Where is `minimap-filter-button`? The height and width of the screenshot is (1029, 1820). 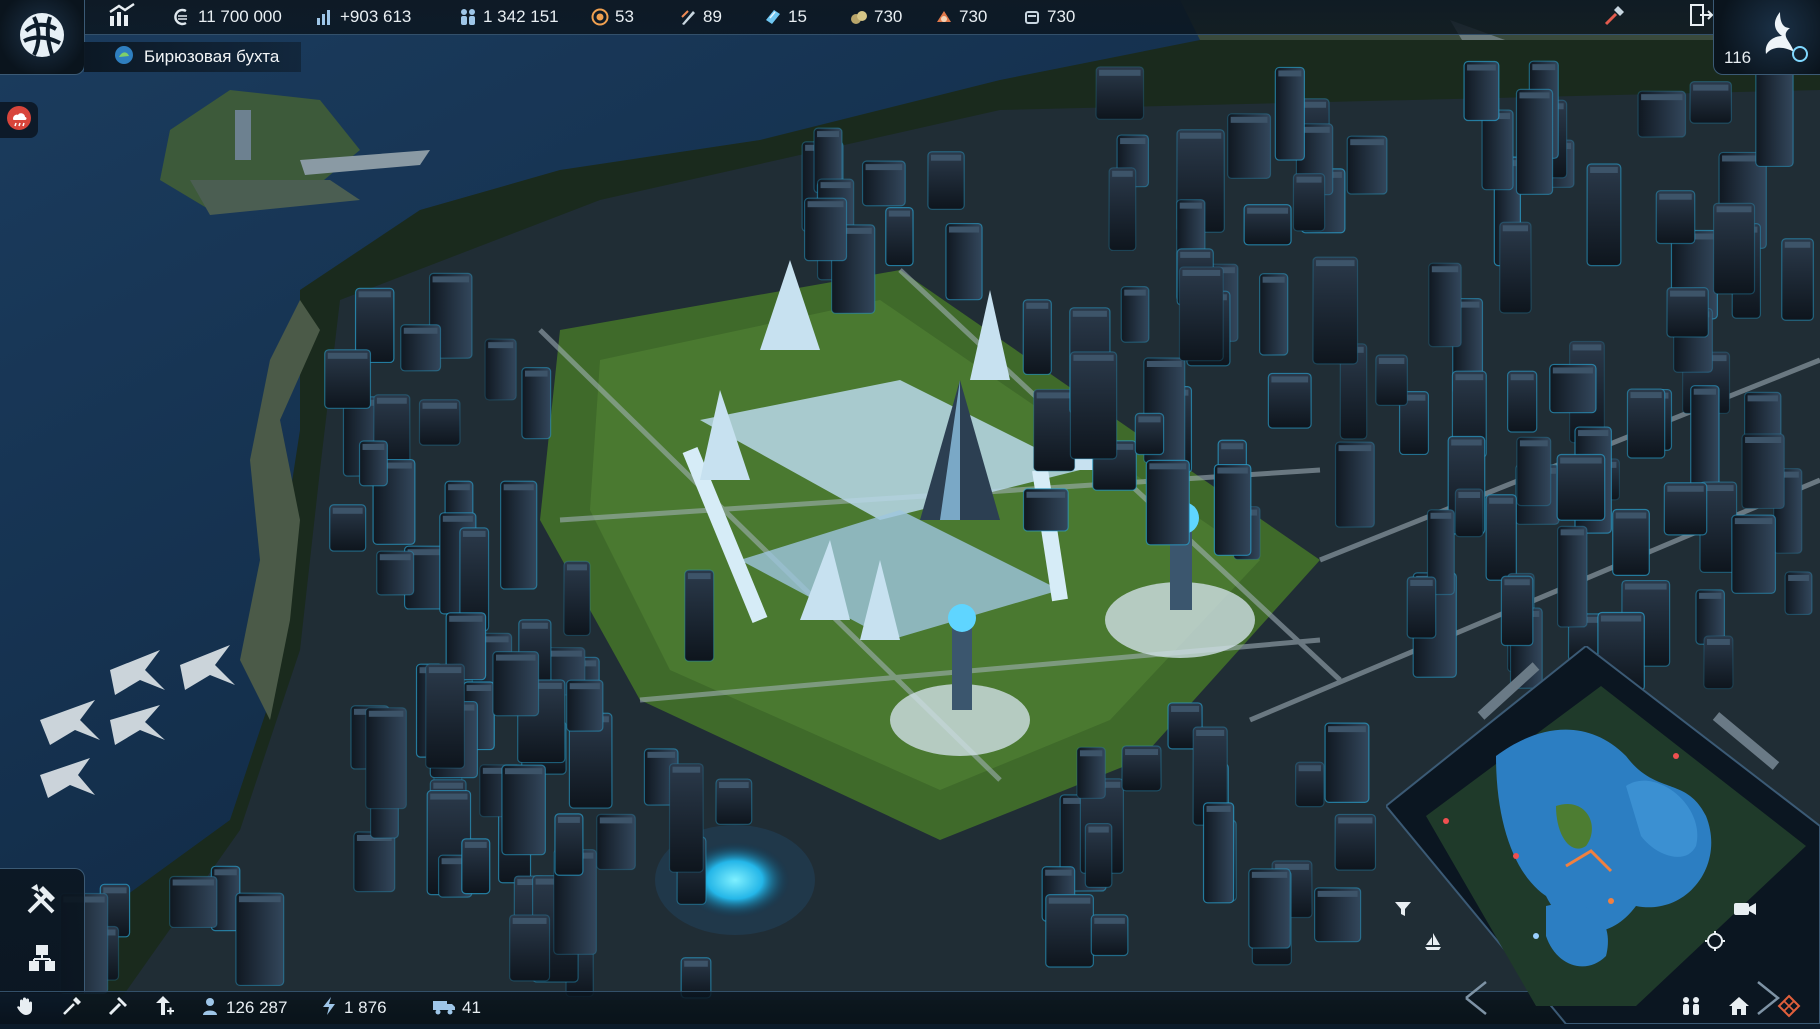
minimap-filter-button is located at coordinates (1403, 911).